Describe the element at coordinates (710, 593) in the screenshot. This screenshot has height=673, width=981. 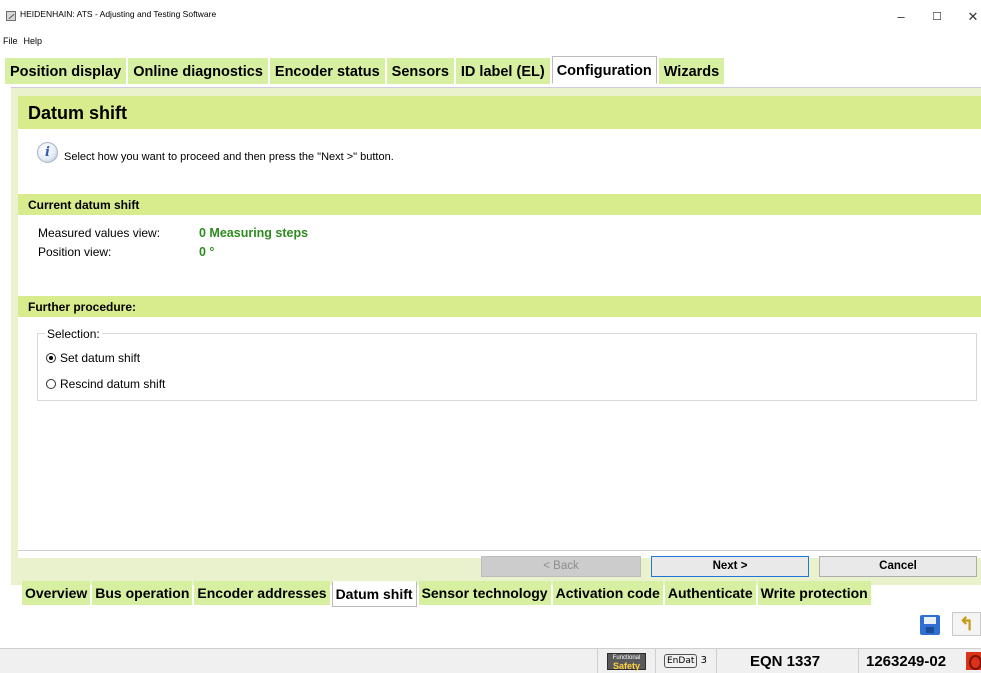
I see `subtab-authenticate: Authenticate` at that location.